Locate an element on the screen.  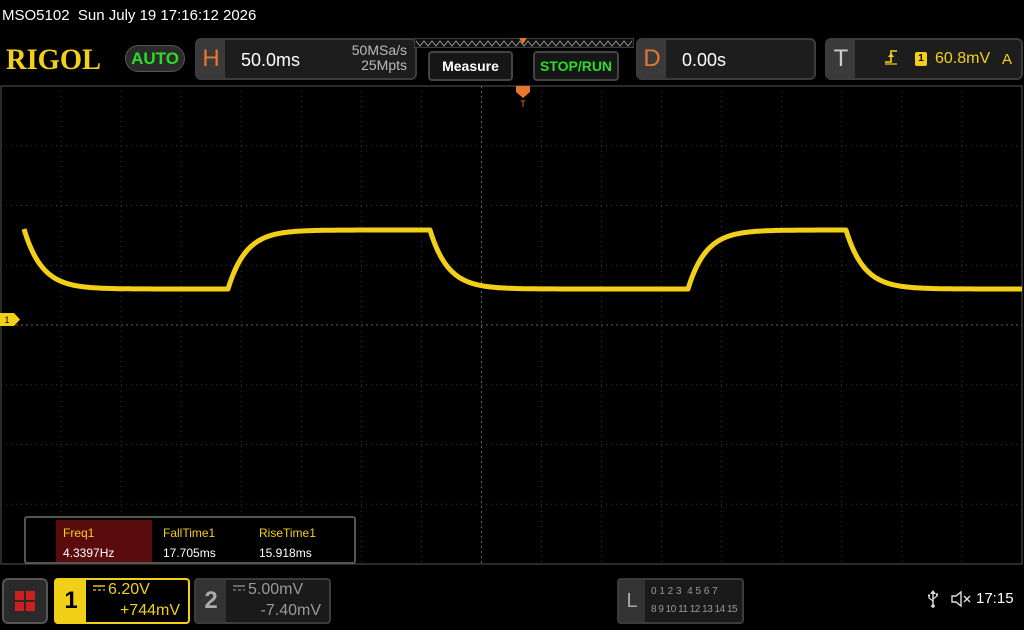
delay-panel: D 0.00s is located at coordinates (726, 59).